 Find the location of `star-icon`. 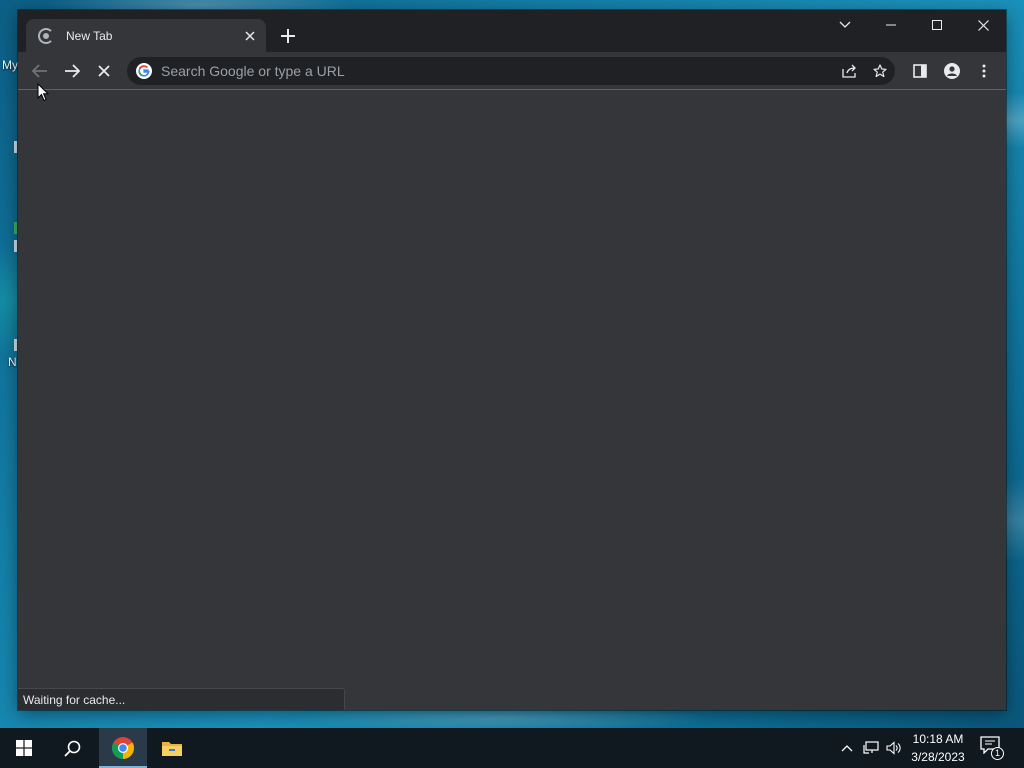

star-icon is located at coordinates (880, 71).